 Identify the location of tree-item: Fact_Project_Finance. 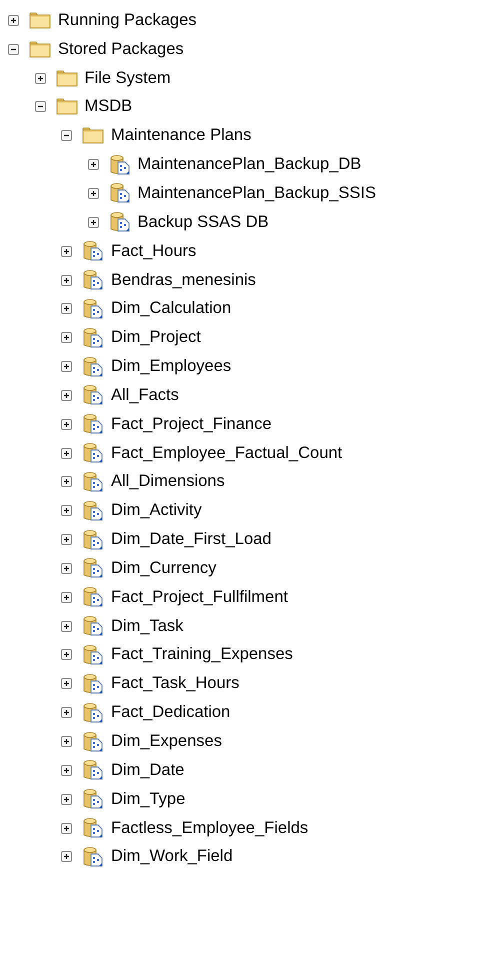
(191, 424).